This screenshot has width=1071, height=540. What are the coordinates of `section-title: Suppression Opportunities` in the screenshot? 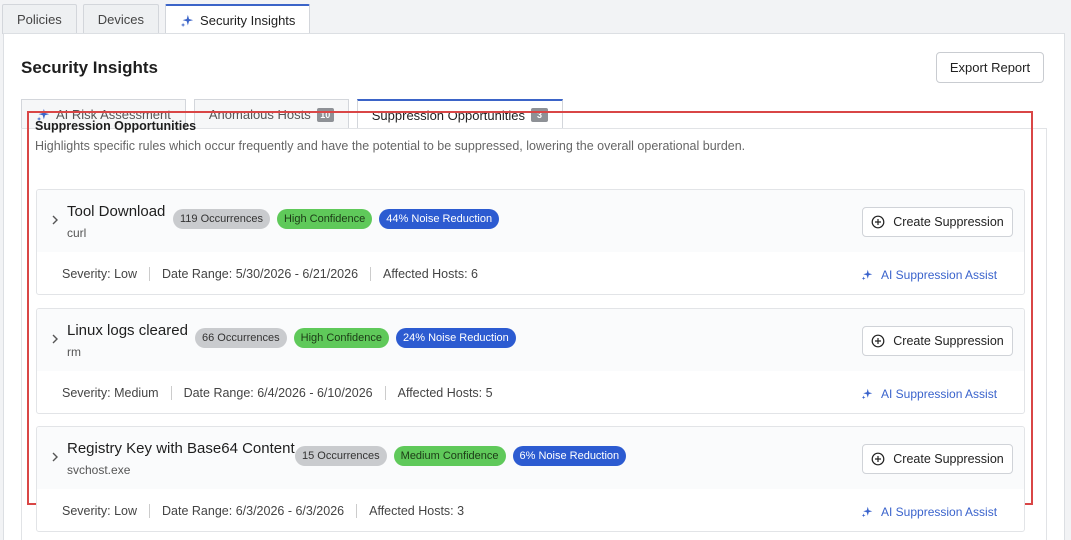 It's located at (116, 126).